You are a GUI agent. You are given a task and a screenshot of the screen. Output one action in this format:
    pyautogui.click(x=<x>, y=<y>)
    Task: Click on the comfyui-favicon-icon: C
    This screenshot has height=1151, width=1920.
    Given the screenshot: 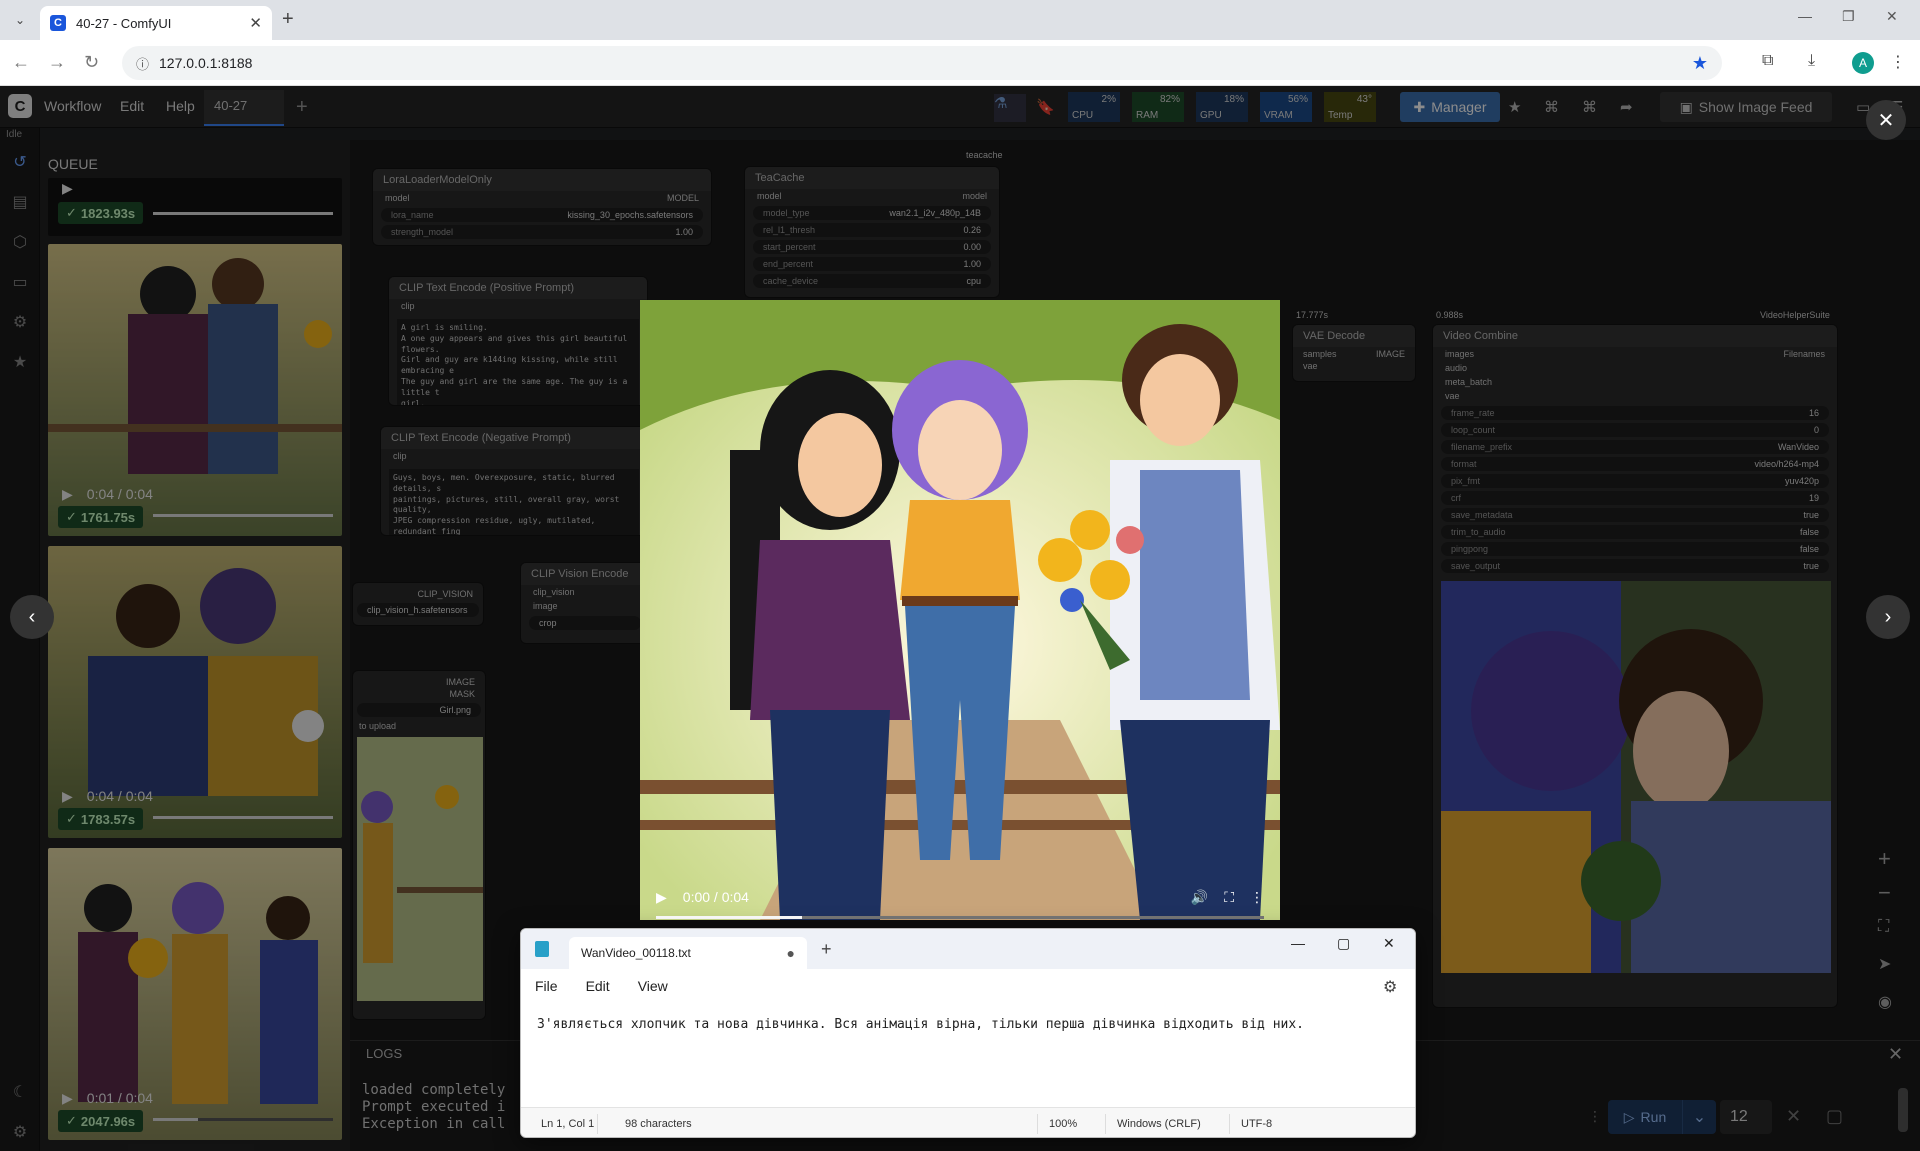 What is the action you would take?
    pyautogui.click(x=58, y=23)
    